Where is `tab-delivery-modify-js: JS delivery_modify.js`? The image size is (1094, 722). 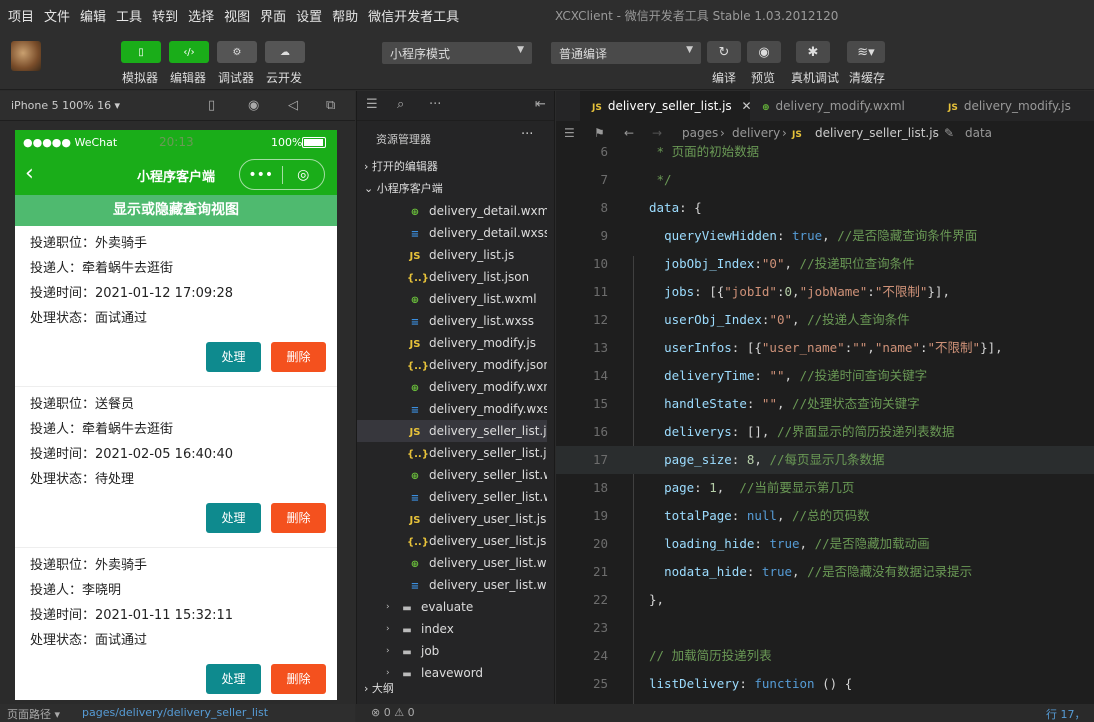 tab-delivery-modify-js: JS delivery_modify.js is located at coordinates (1009, 106).